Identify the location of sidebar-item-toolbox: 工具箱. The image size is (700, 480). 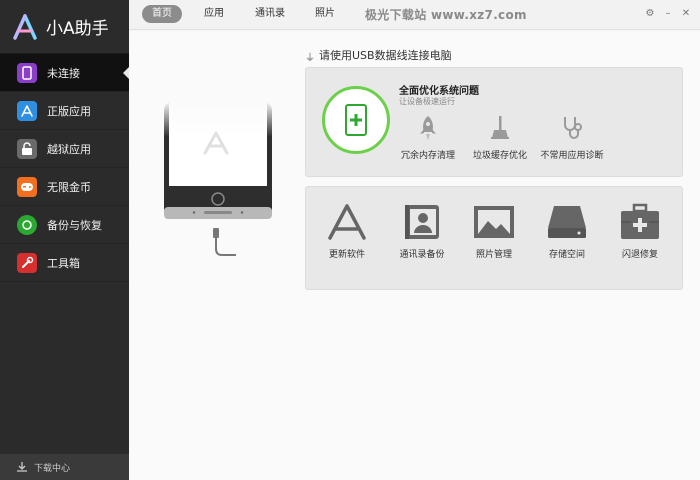
(64, 263).